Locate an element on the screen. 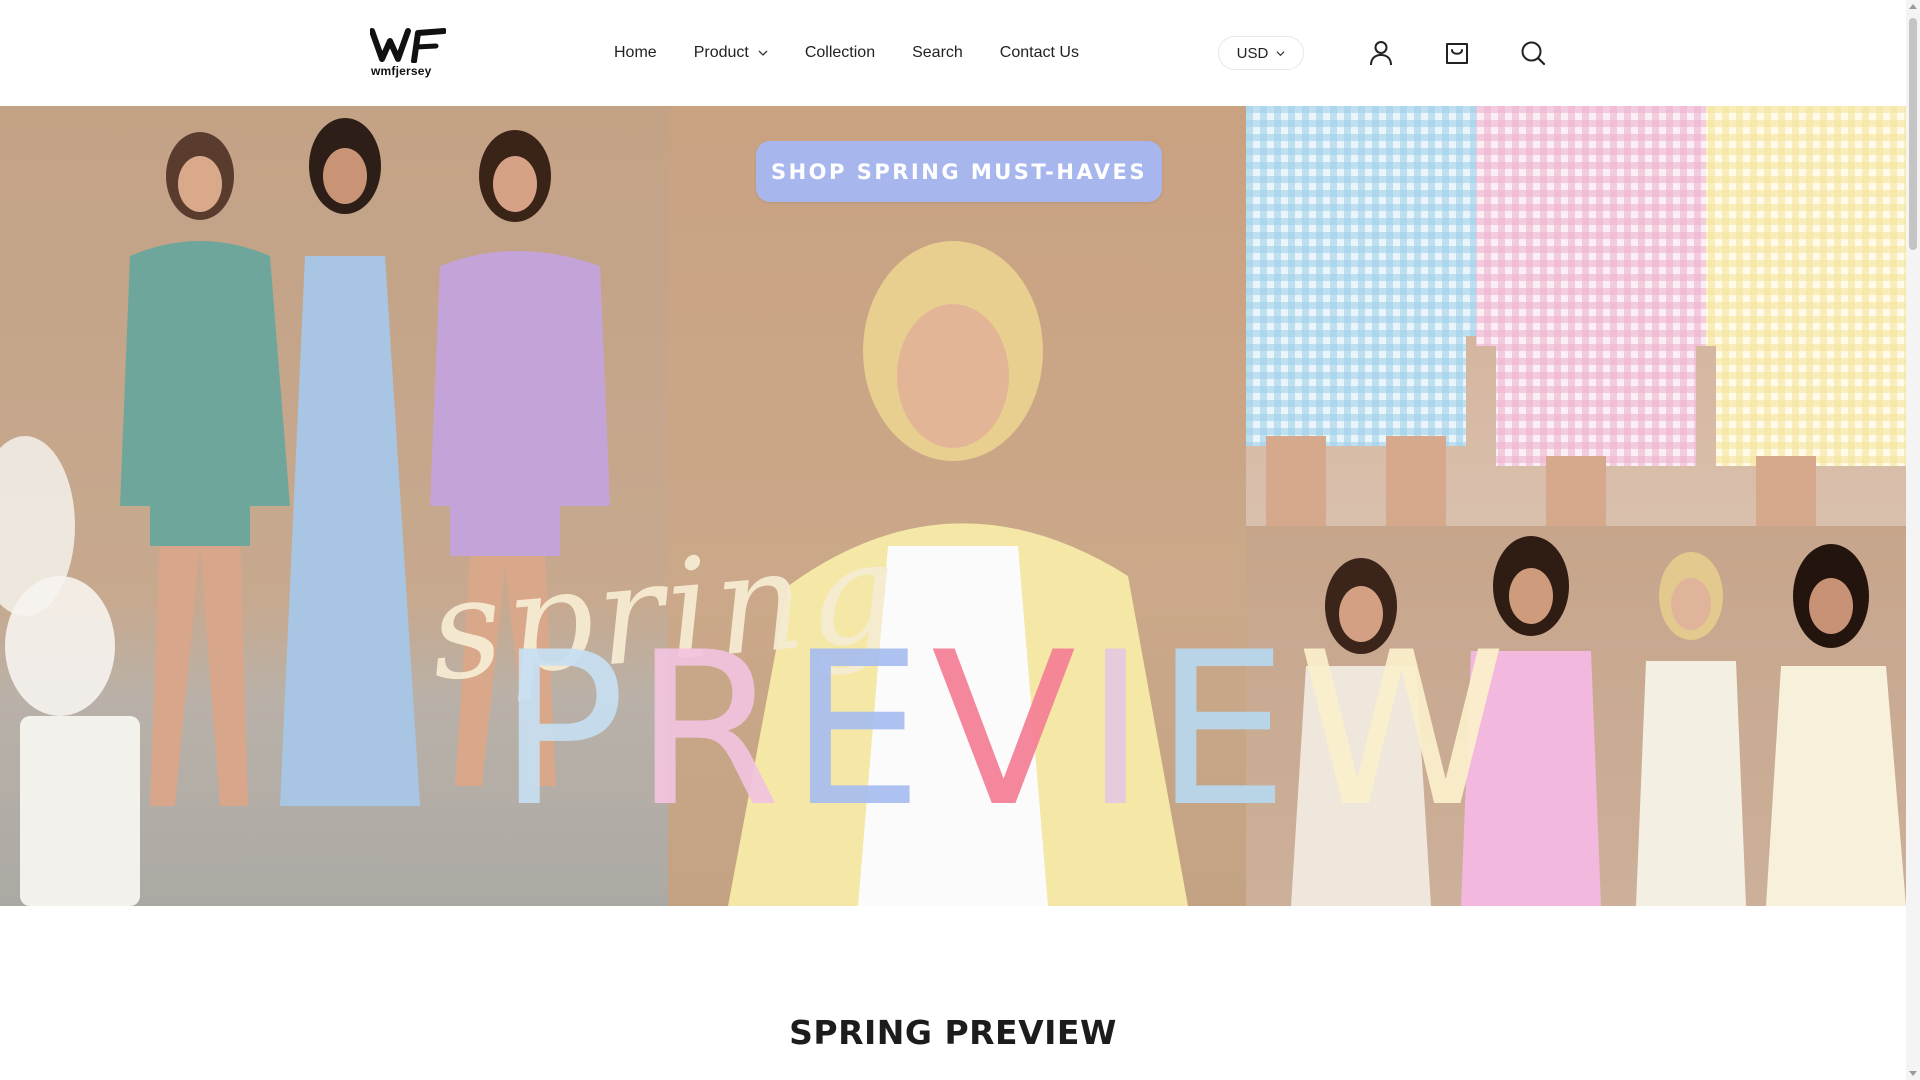 Image resolution: width=1920 pixels, height=1080 pixels. hero-illustration-gingham is located at coordinates (1576, 316).